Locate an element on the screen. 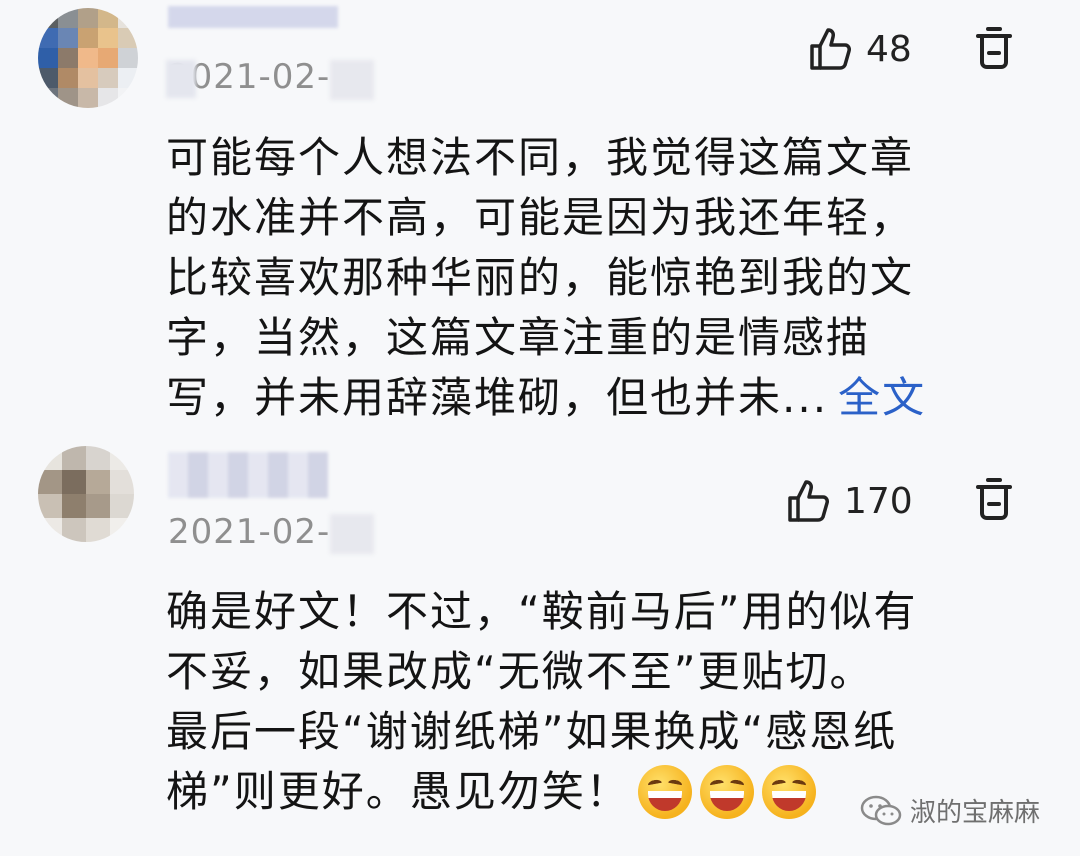 The height and width of the screenshot is (856, 1080). read-more-link: 全文 is located at coordinates (882, 398).